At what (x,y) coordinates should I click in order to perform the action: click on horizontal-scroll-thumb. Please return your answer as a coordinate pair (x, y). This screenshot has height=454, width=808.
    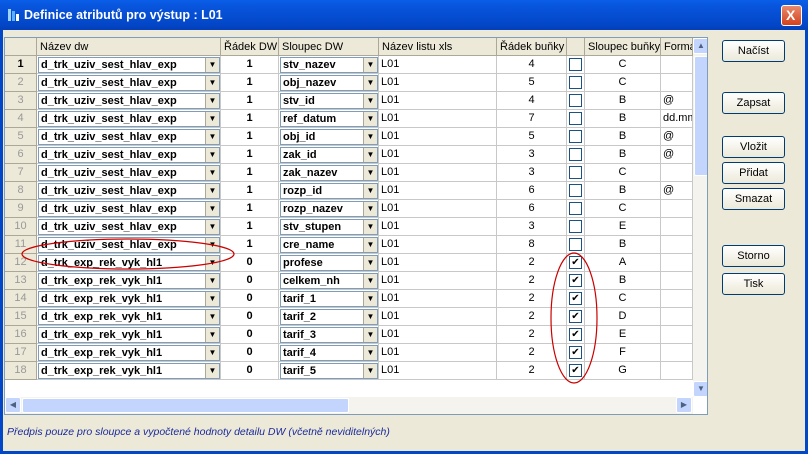
    Looking at the image, I should click on (185, 405).